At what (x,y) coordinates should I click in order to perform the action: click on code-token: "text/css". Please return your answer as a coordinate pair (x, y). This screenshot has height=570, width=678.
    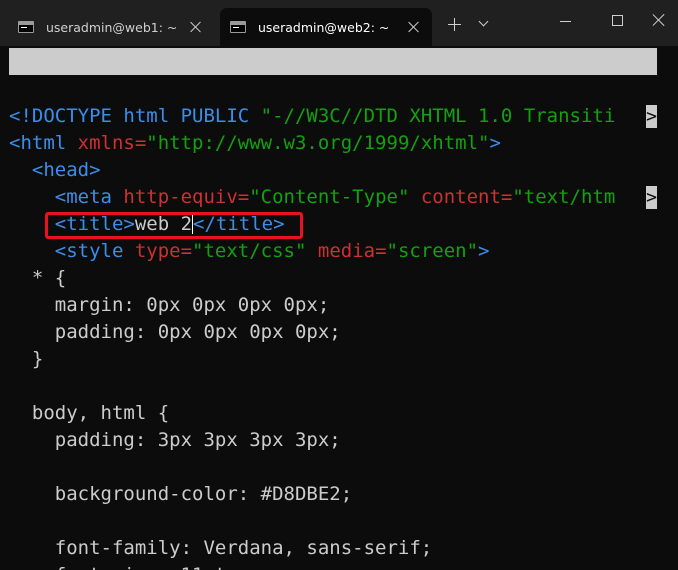
    Looking at the image, I should click on (255, 251).